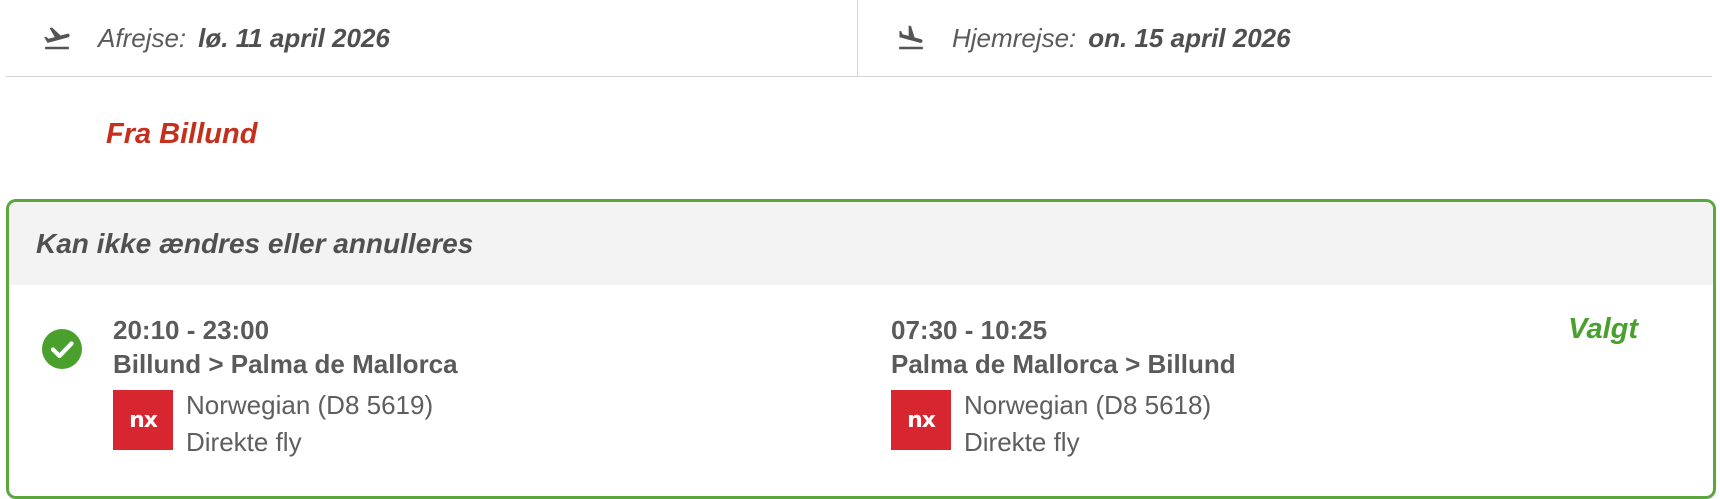 This screenshot has width=1720, height=499. Describe the element at coordinates (285, 364) in the screenshot. I see `outbound-route: Billund > Palma de Mallorca` at that location.